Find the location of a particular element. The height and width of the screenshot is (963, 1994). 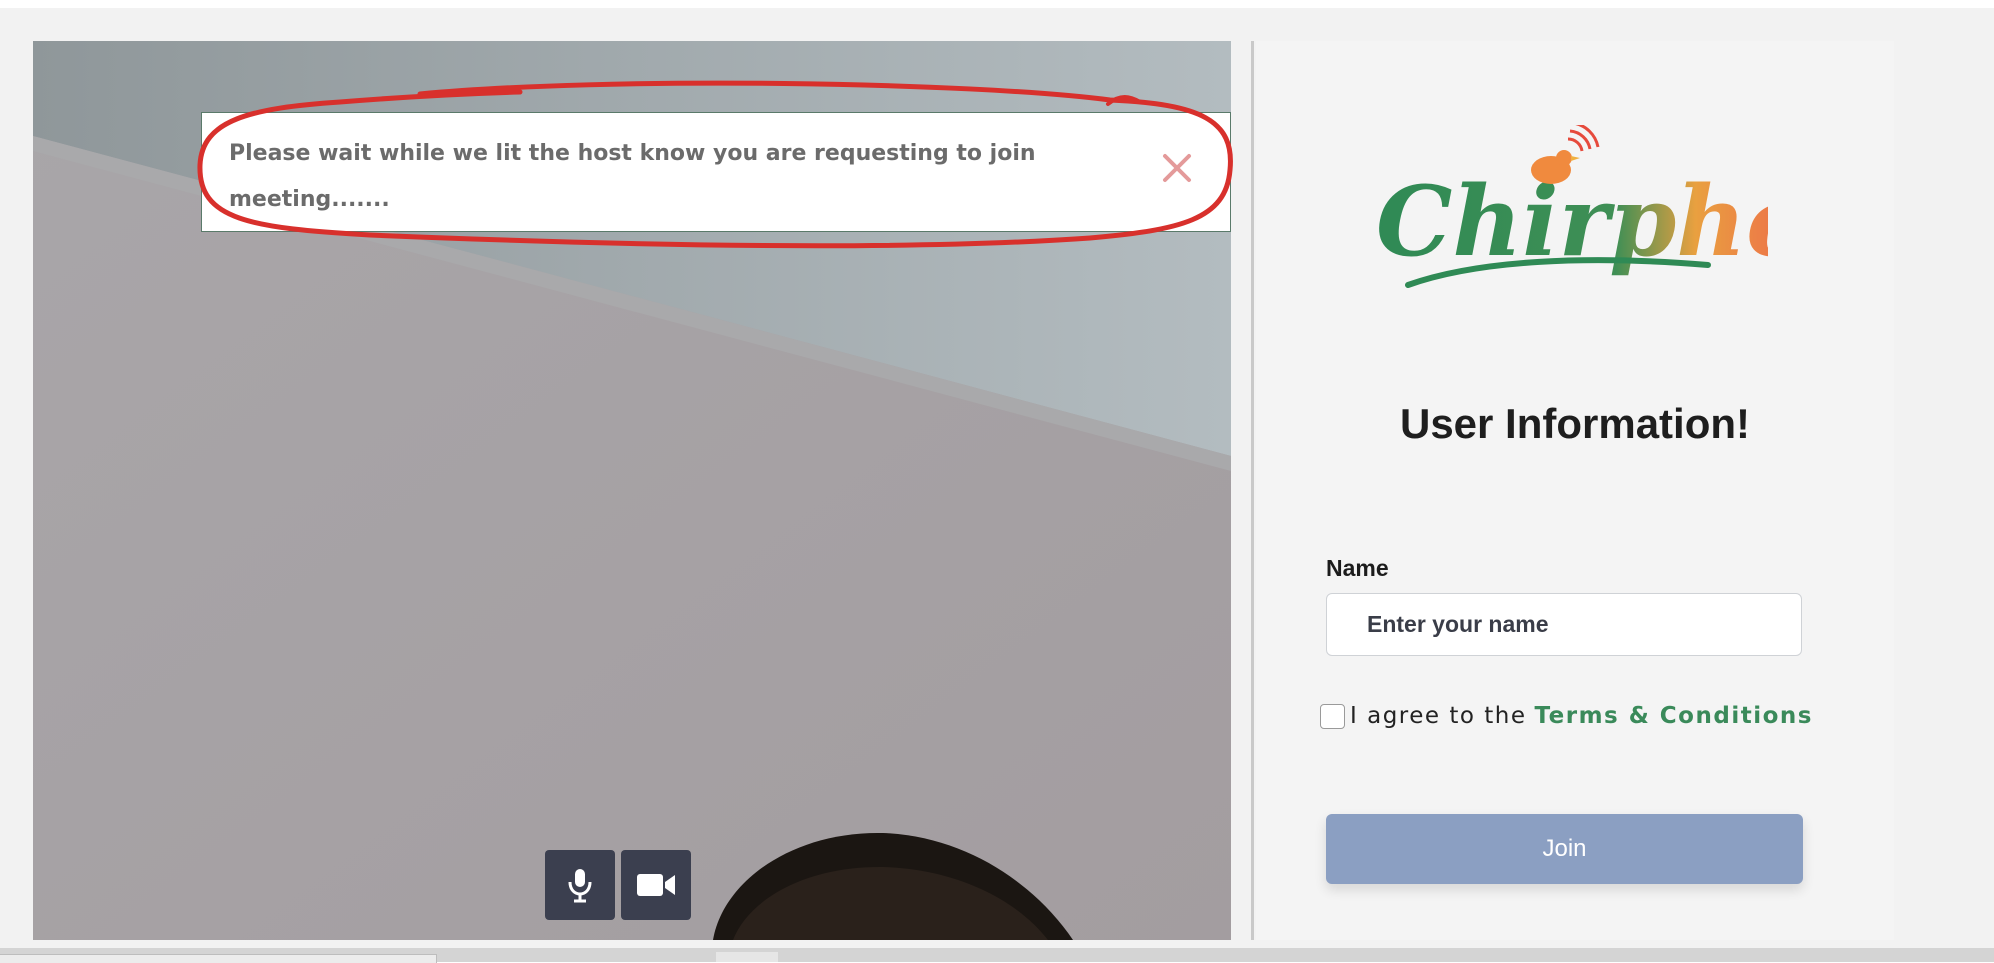

microphone-toggle-button is located at coordinates (580, 885).